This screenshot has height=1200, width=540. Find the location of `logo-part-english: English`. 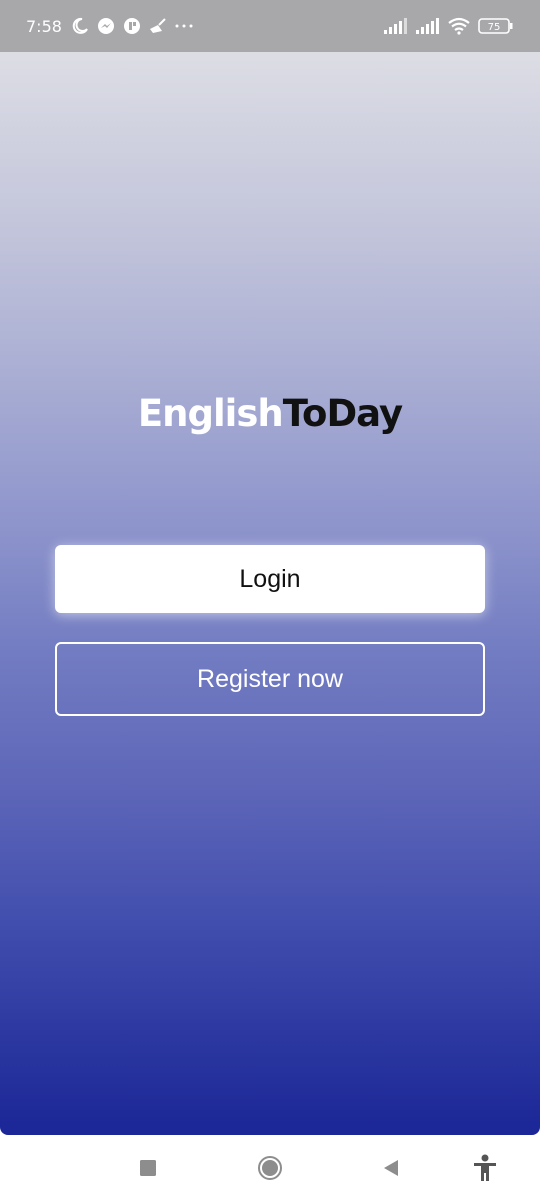

logo-part-english: English is located at coordinates (210, 413).